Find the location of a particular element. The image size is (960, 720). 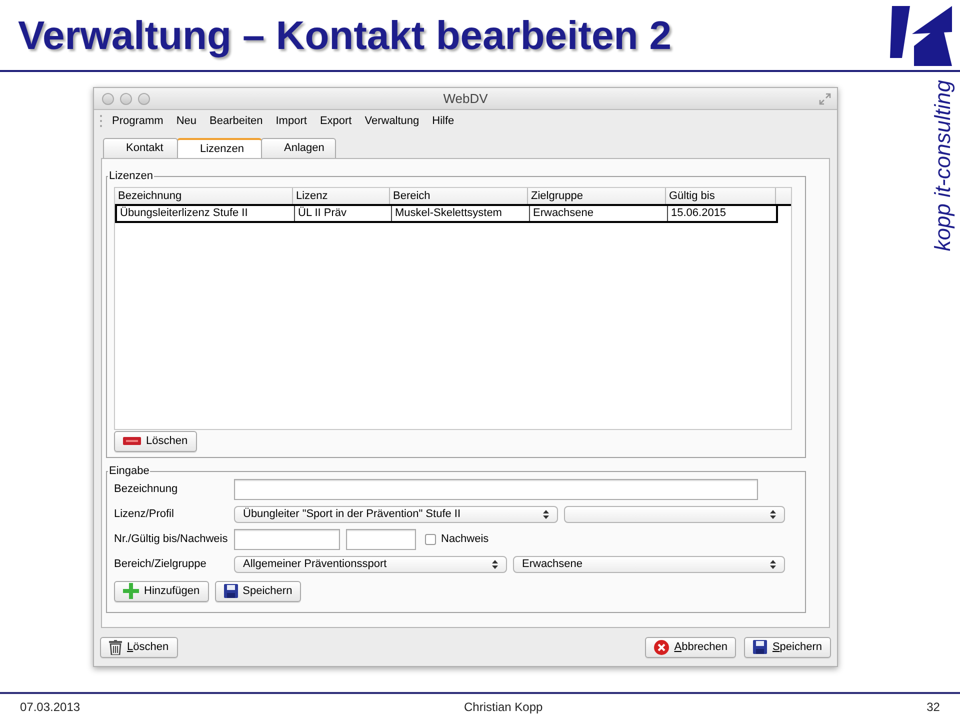

resize-icon is located at coordinates (825, 98).